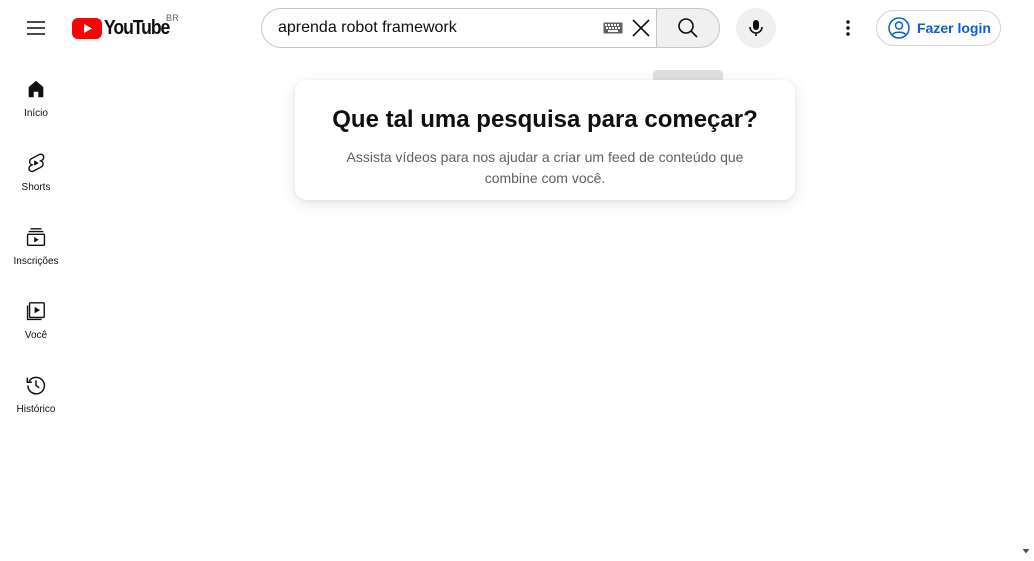 This screenshot has width=1034, height=561. I want to click on shorts-icon, so click(36, 163).